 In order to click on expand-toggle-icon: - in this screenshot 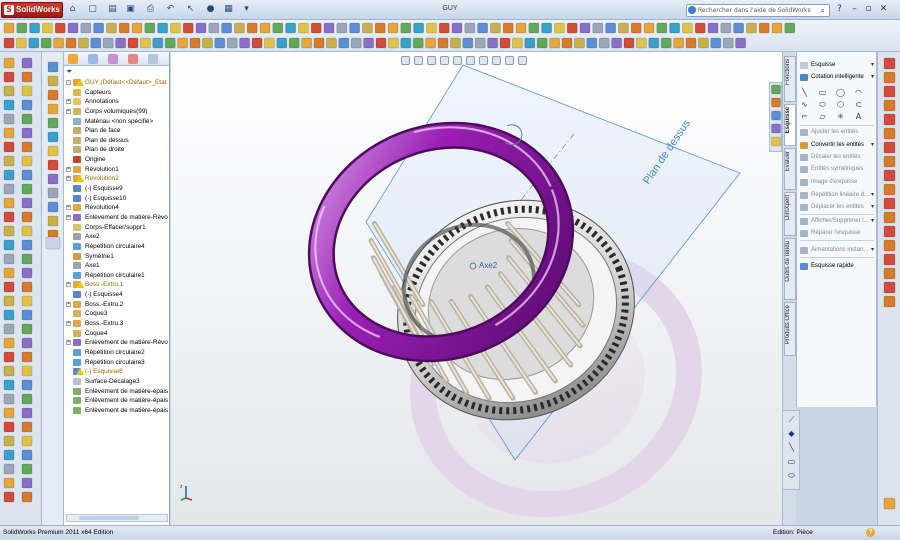, I will do `click(68, 82)`.